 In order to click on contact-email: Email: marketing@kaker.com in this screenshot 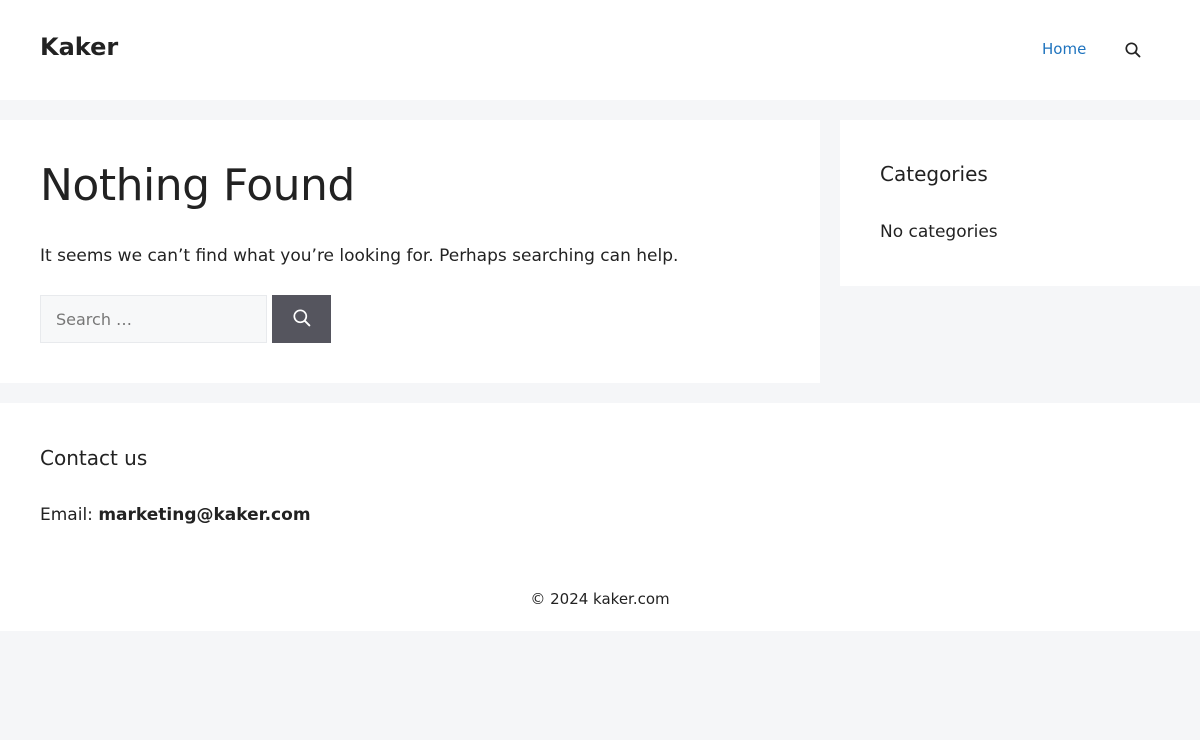, I will do `click(175, 515)`.